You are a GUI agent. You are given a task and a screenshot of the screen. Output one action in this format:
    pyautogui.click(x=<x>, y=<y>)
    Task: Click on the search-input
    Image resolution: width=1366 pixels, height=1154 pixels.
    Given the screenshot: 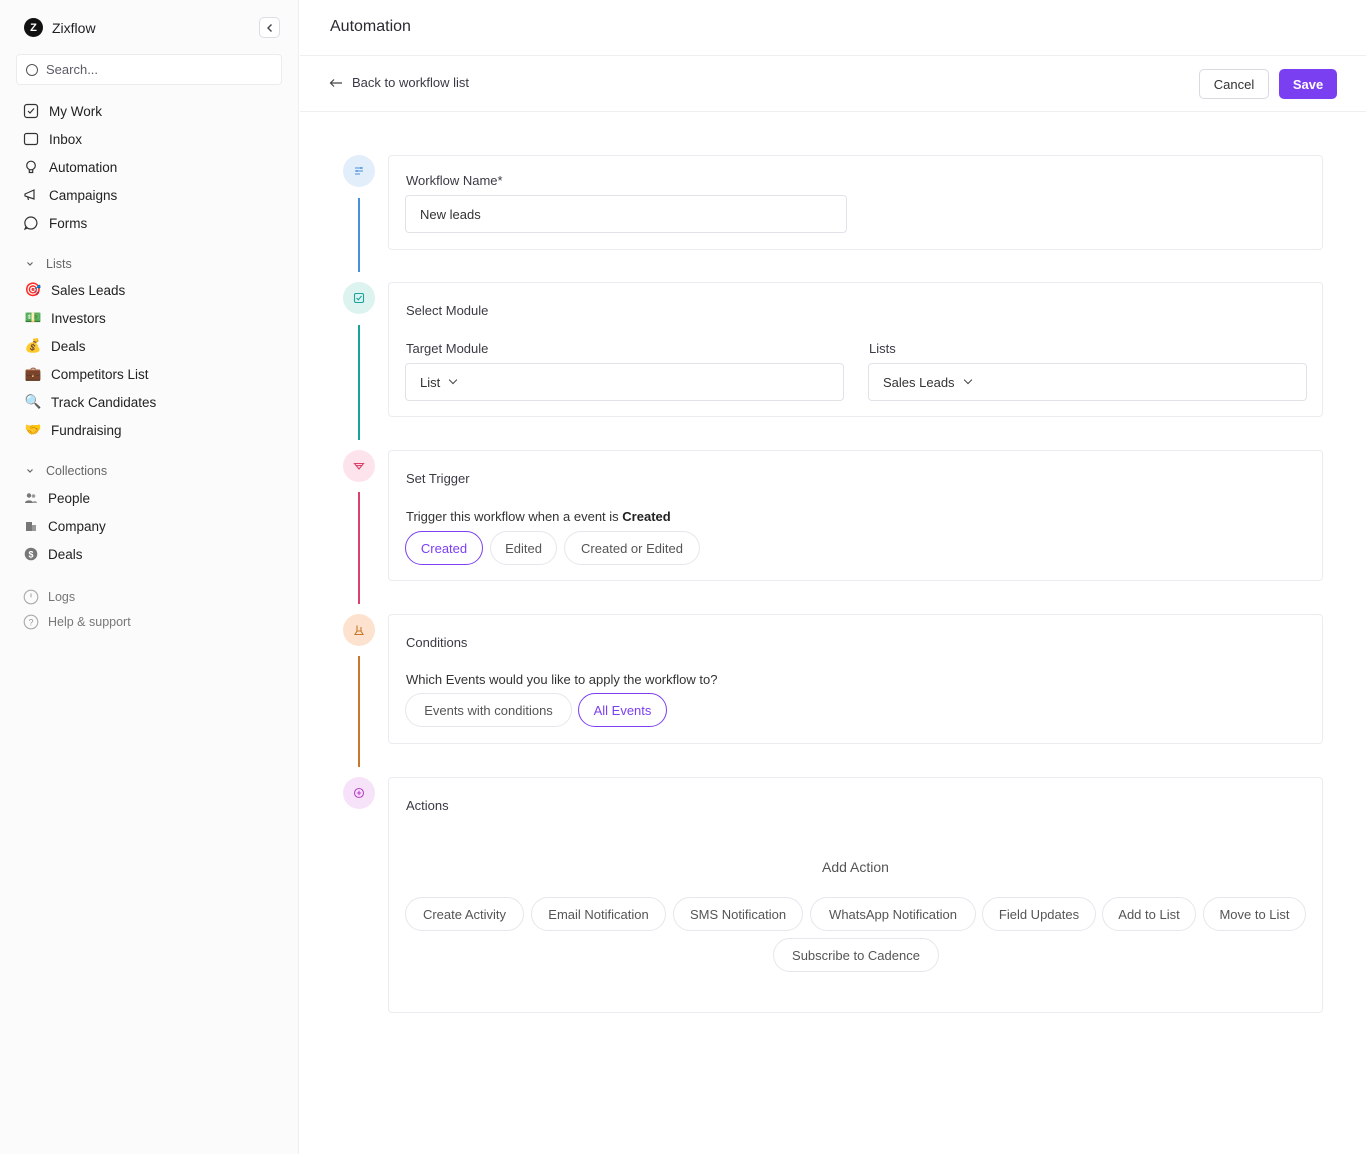 What is the action you would take?
    pyautogui.click(x=156, y=69)
    